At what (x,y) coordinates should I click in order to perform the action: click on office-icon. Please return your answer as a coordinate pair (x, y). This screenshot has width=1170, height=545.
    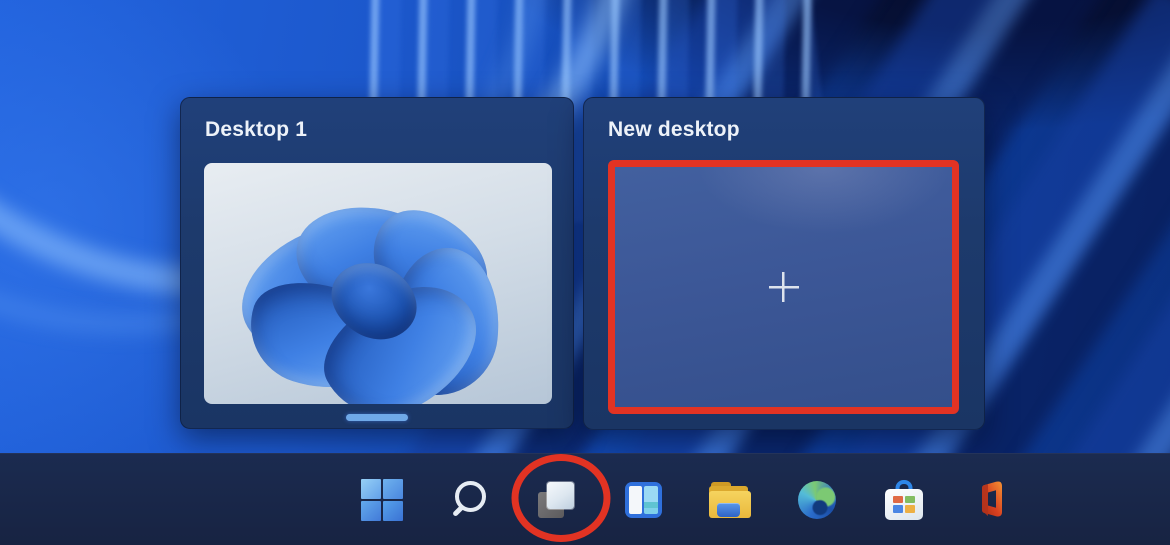
    Looking at the image, I should click on (992, 498).